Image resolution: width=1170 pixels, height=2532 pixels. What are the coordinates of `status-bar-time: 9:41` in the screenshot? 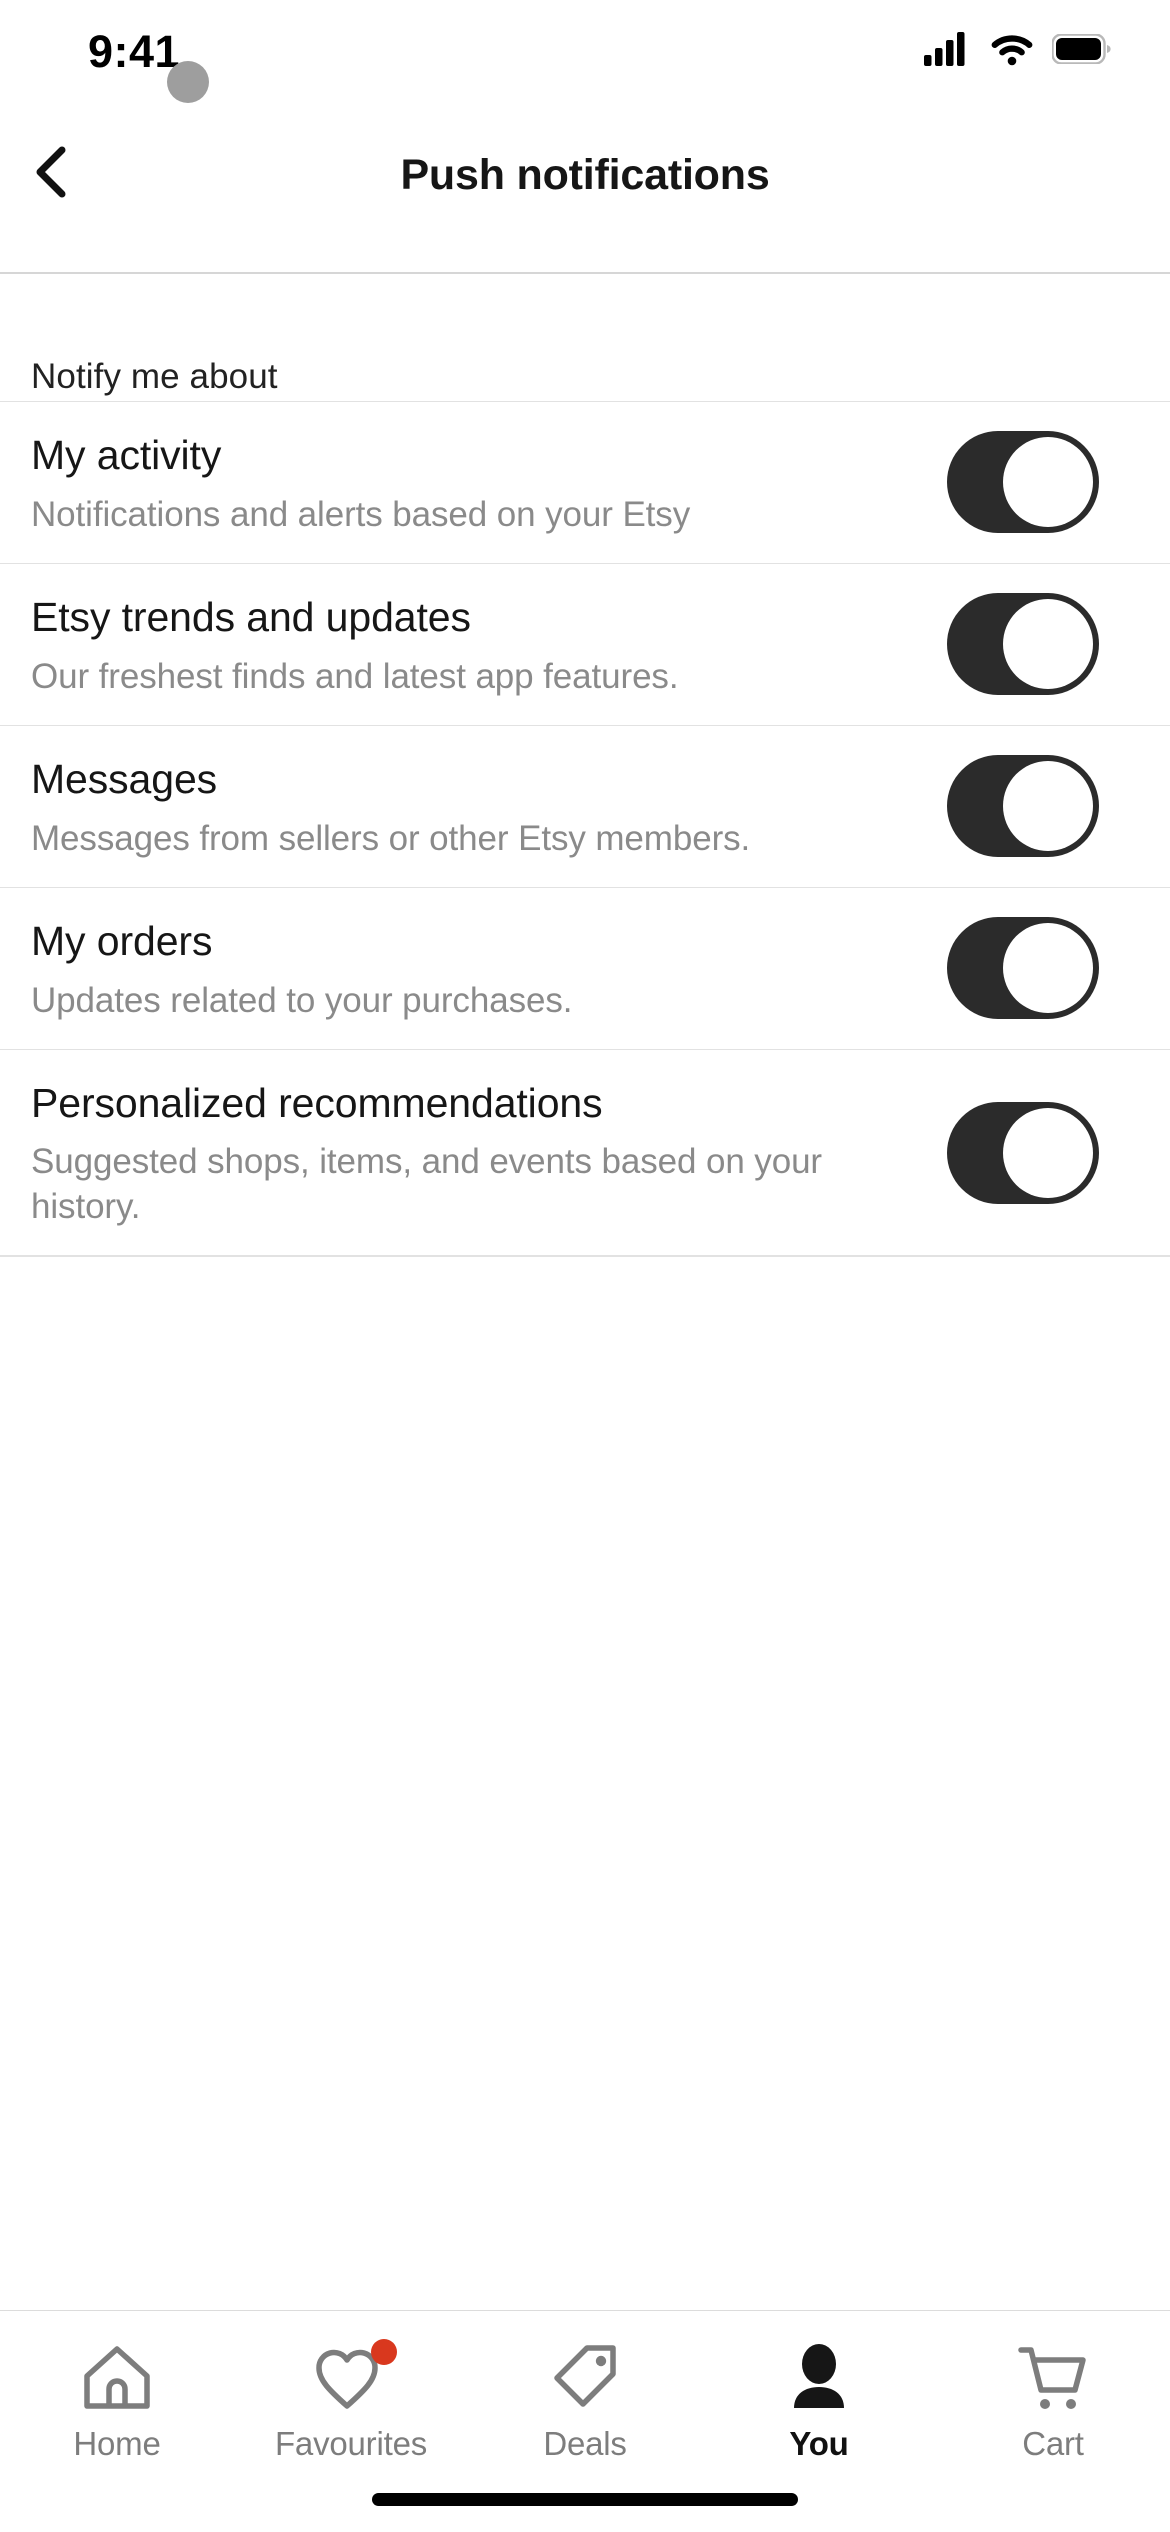 It's located at (134, 51).